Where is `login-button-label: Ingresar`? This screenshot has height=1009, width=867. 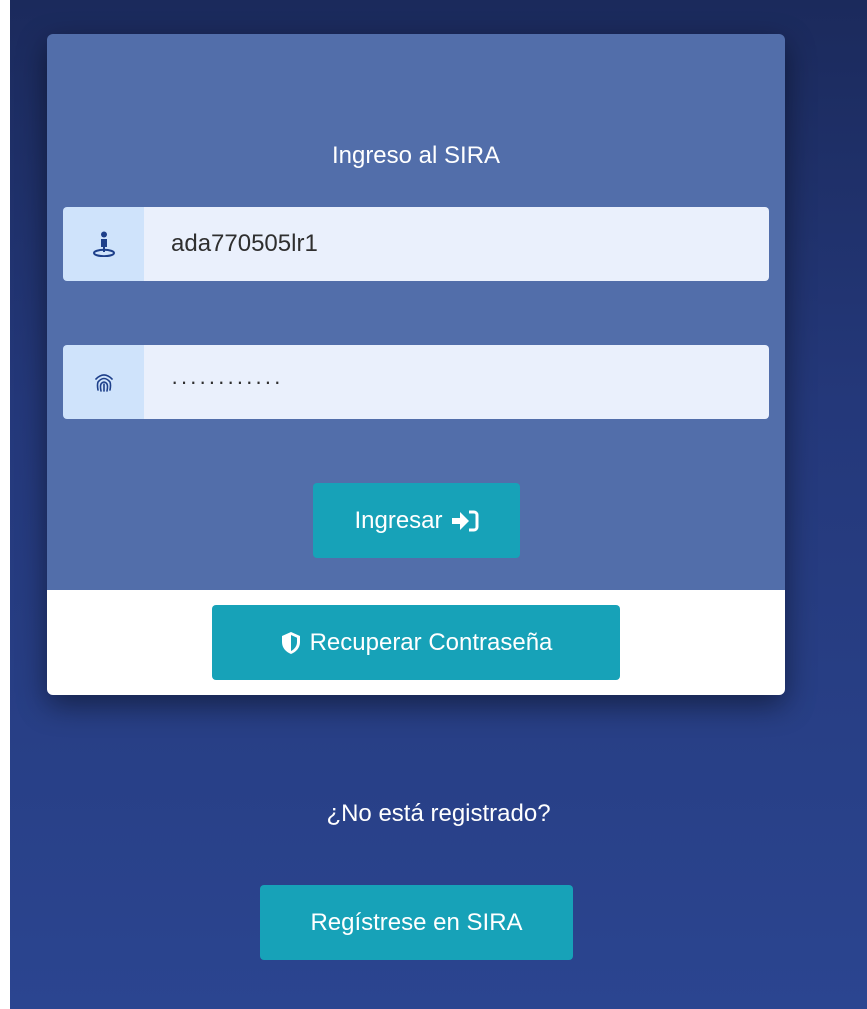 login-button-label: Ingresar is located at coordinates (398, 520).